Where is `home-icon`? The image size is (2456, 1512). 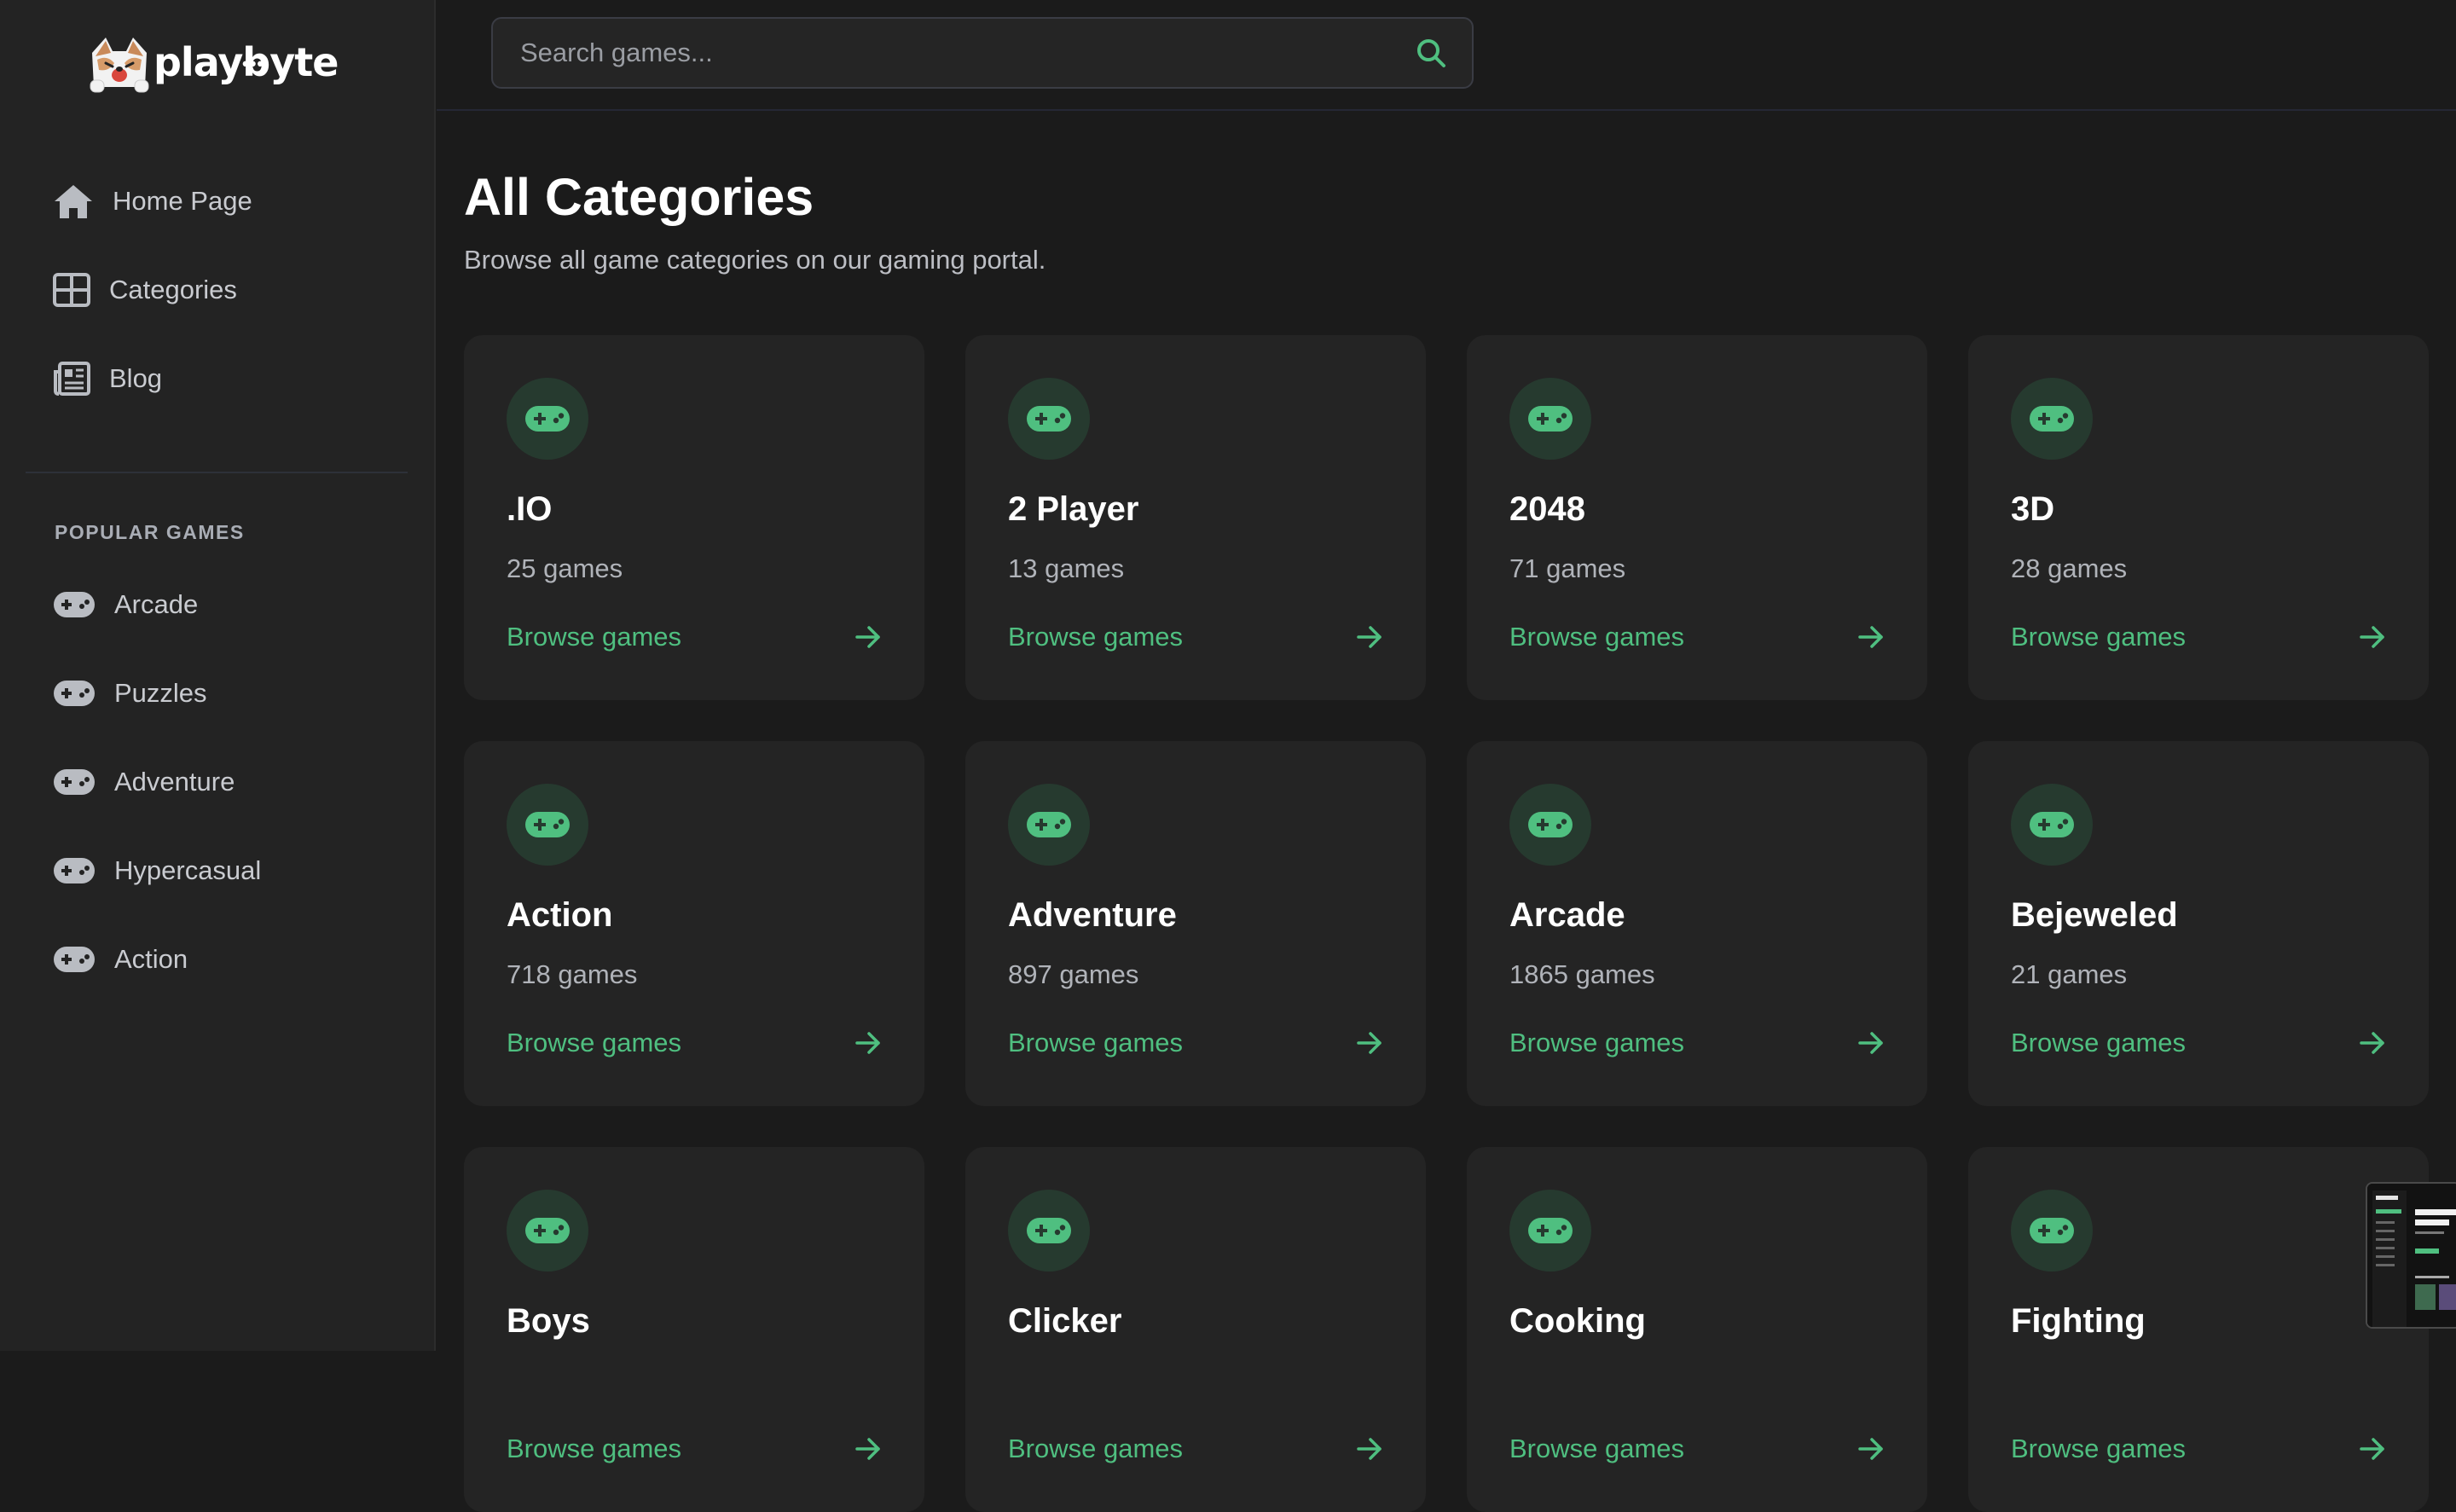
home-icon is located at coordinates (73, 201).